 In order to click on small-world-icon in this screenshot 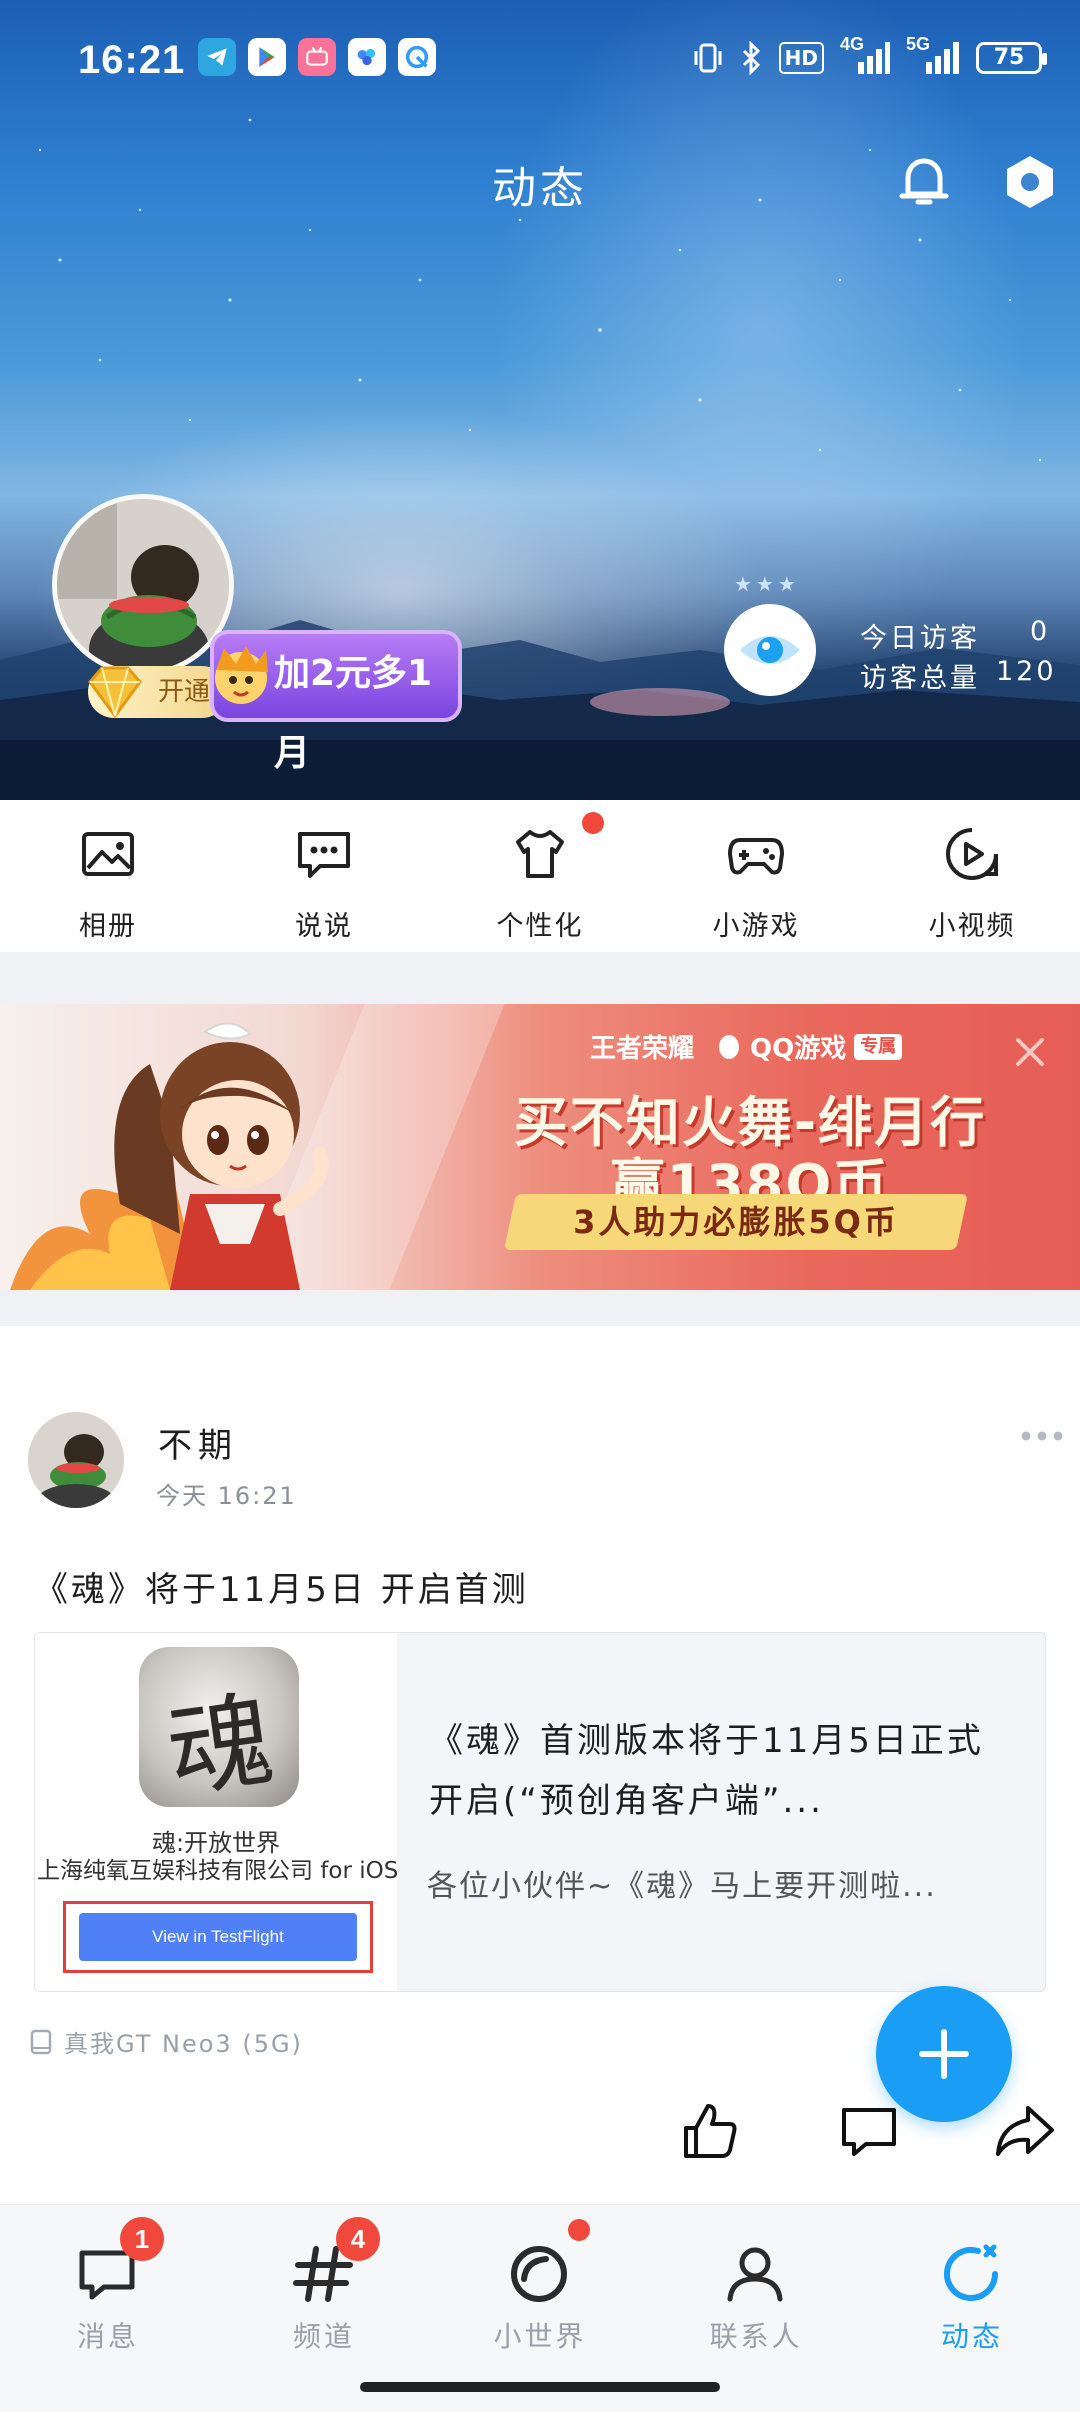, I will do `click(539, 2274)`.